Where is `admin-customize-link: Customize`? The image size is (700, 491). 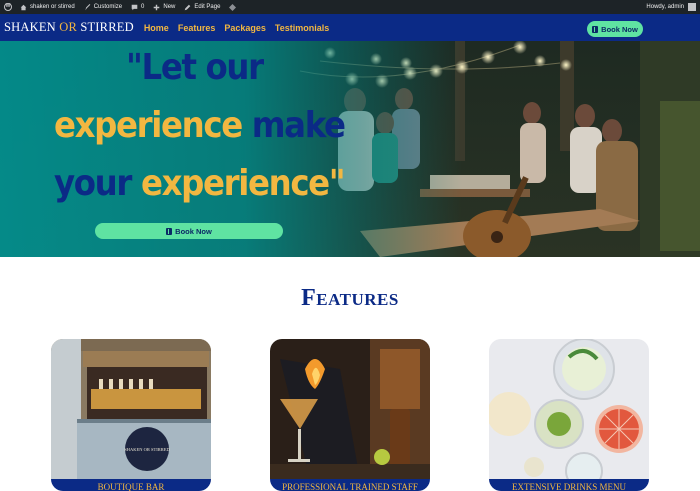 admin-customize-link: Customize is located at coordinates (103, 7).